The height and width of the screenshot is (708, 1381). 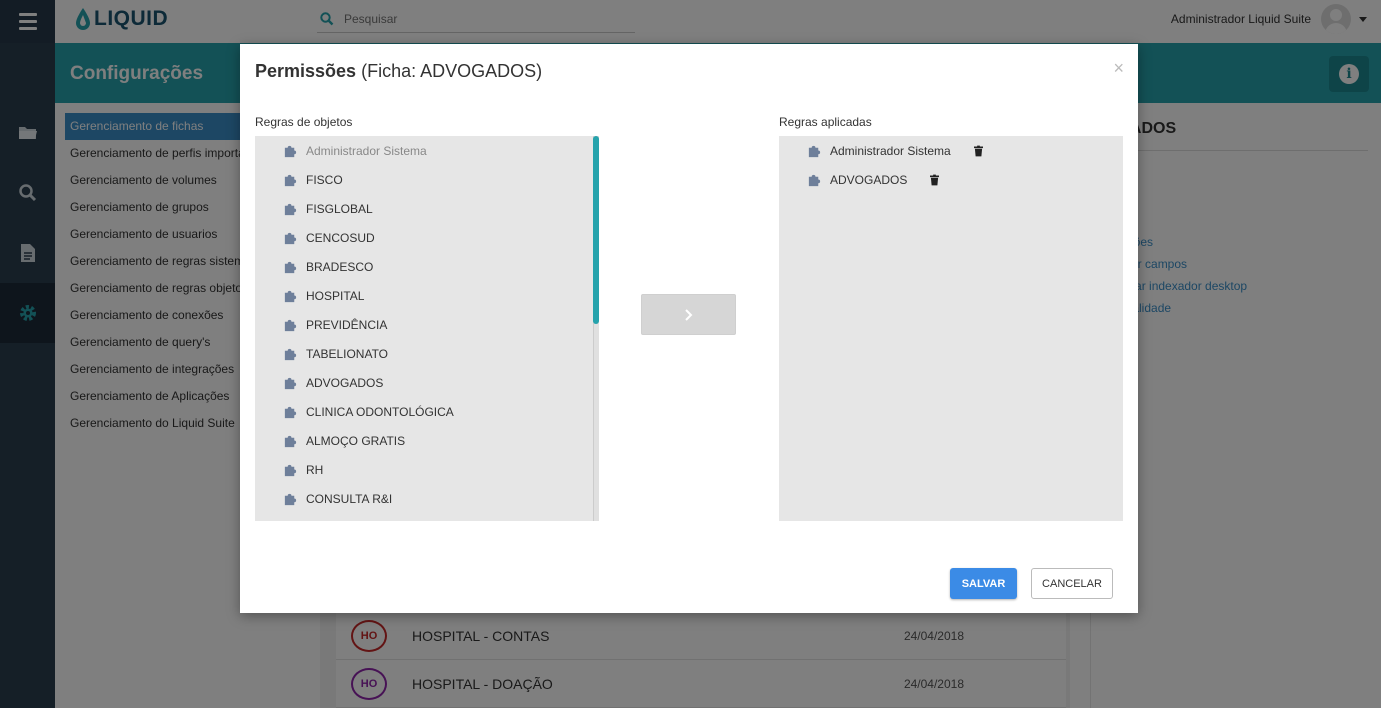 I want to click on object-rule-item: ADVOGADOS, so click(x=427, y=382).